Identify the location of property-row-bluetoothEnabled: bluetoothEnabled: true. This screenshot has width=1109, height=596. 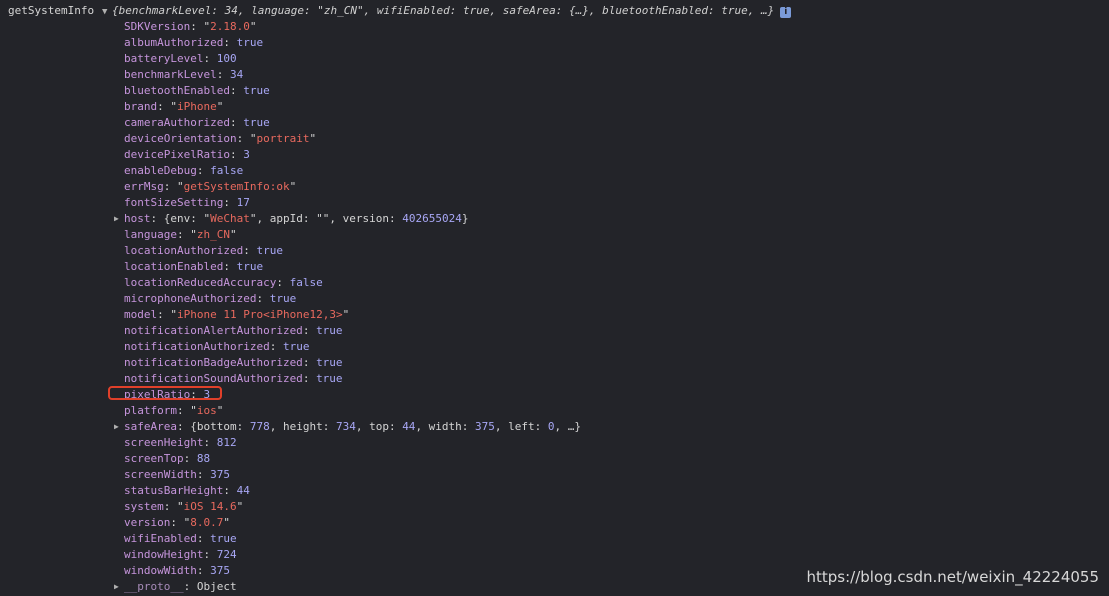
(197, 90).